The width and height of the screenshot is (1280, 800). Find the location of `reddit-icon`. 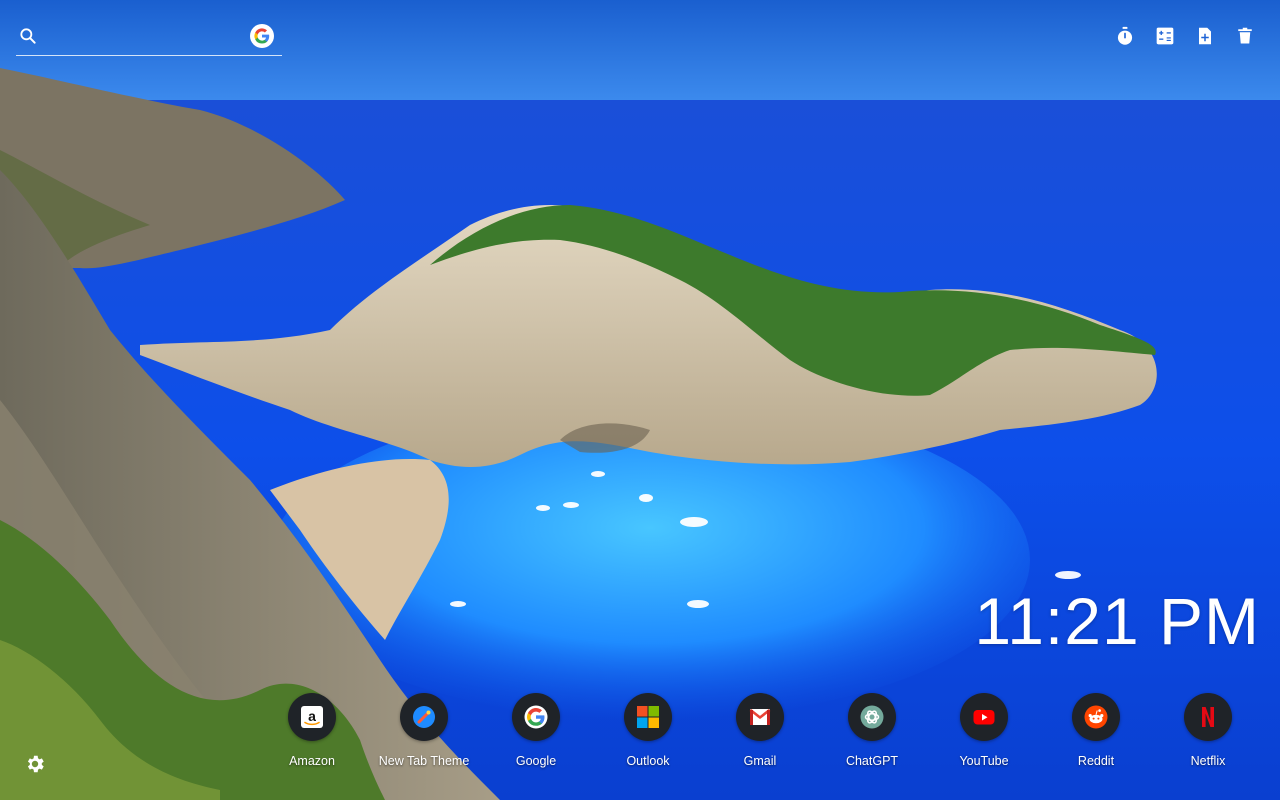

reddit-icon is located at coordinates (1096, 717).